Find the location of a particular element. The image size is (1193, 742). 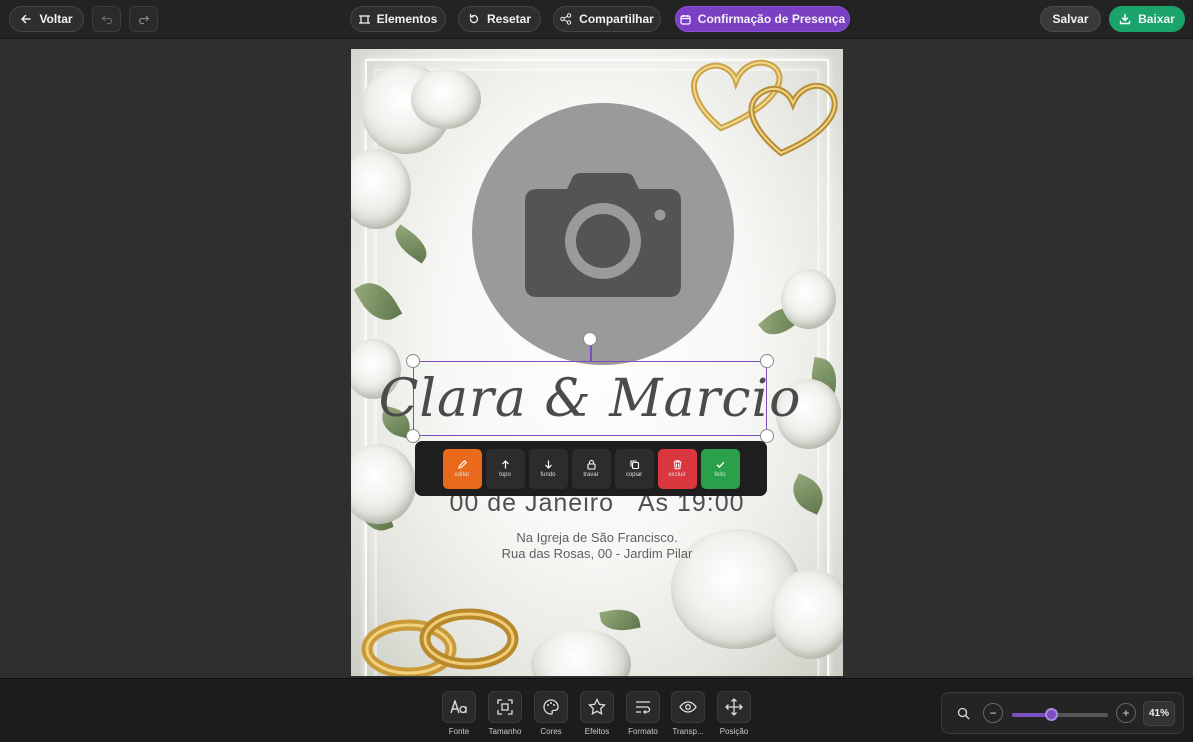

font-tool-button is located at coordinates (459, 707).